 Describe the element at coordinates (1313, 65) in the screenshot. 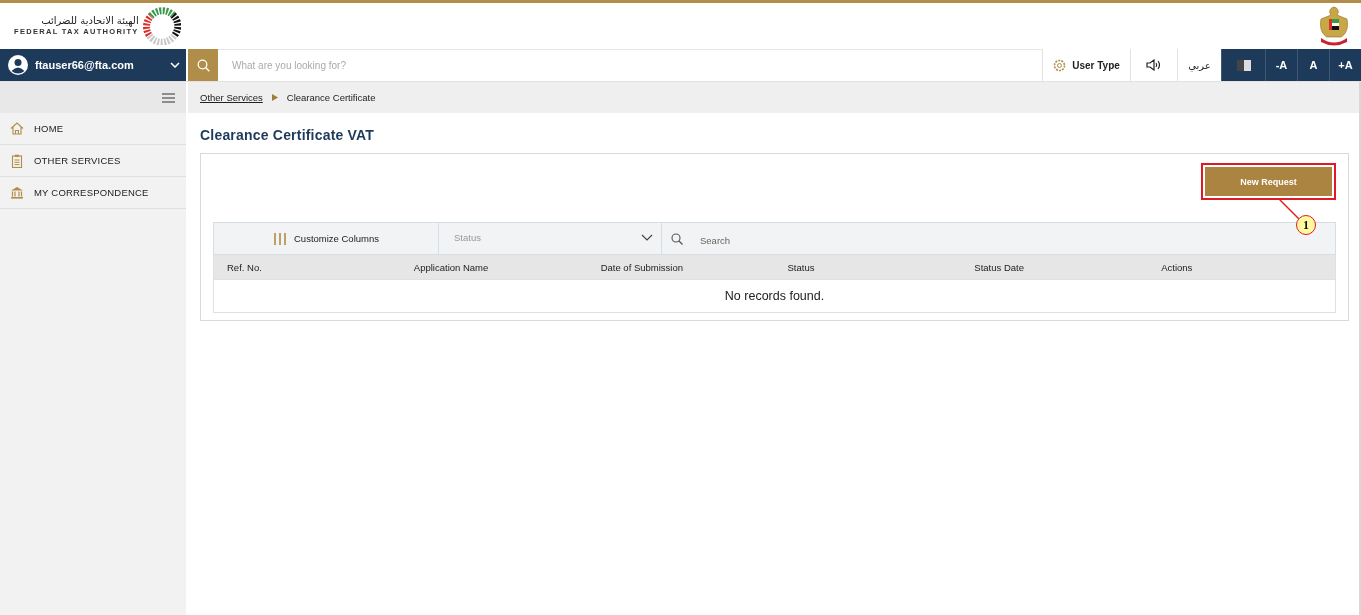

I see `font-size-button: A` at that location.